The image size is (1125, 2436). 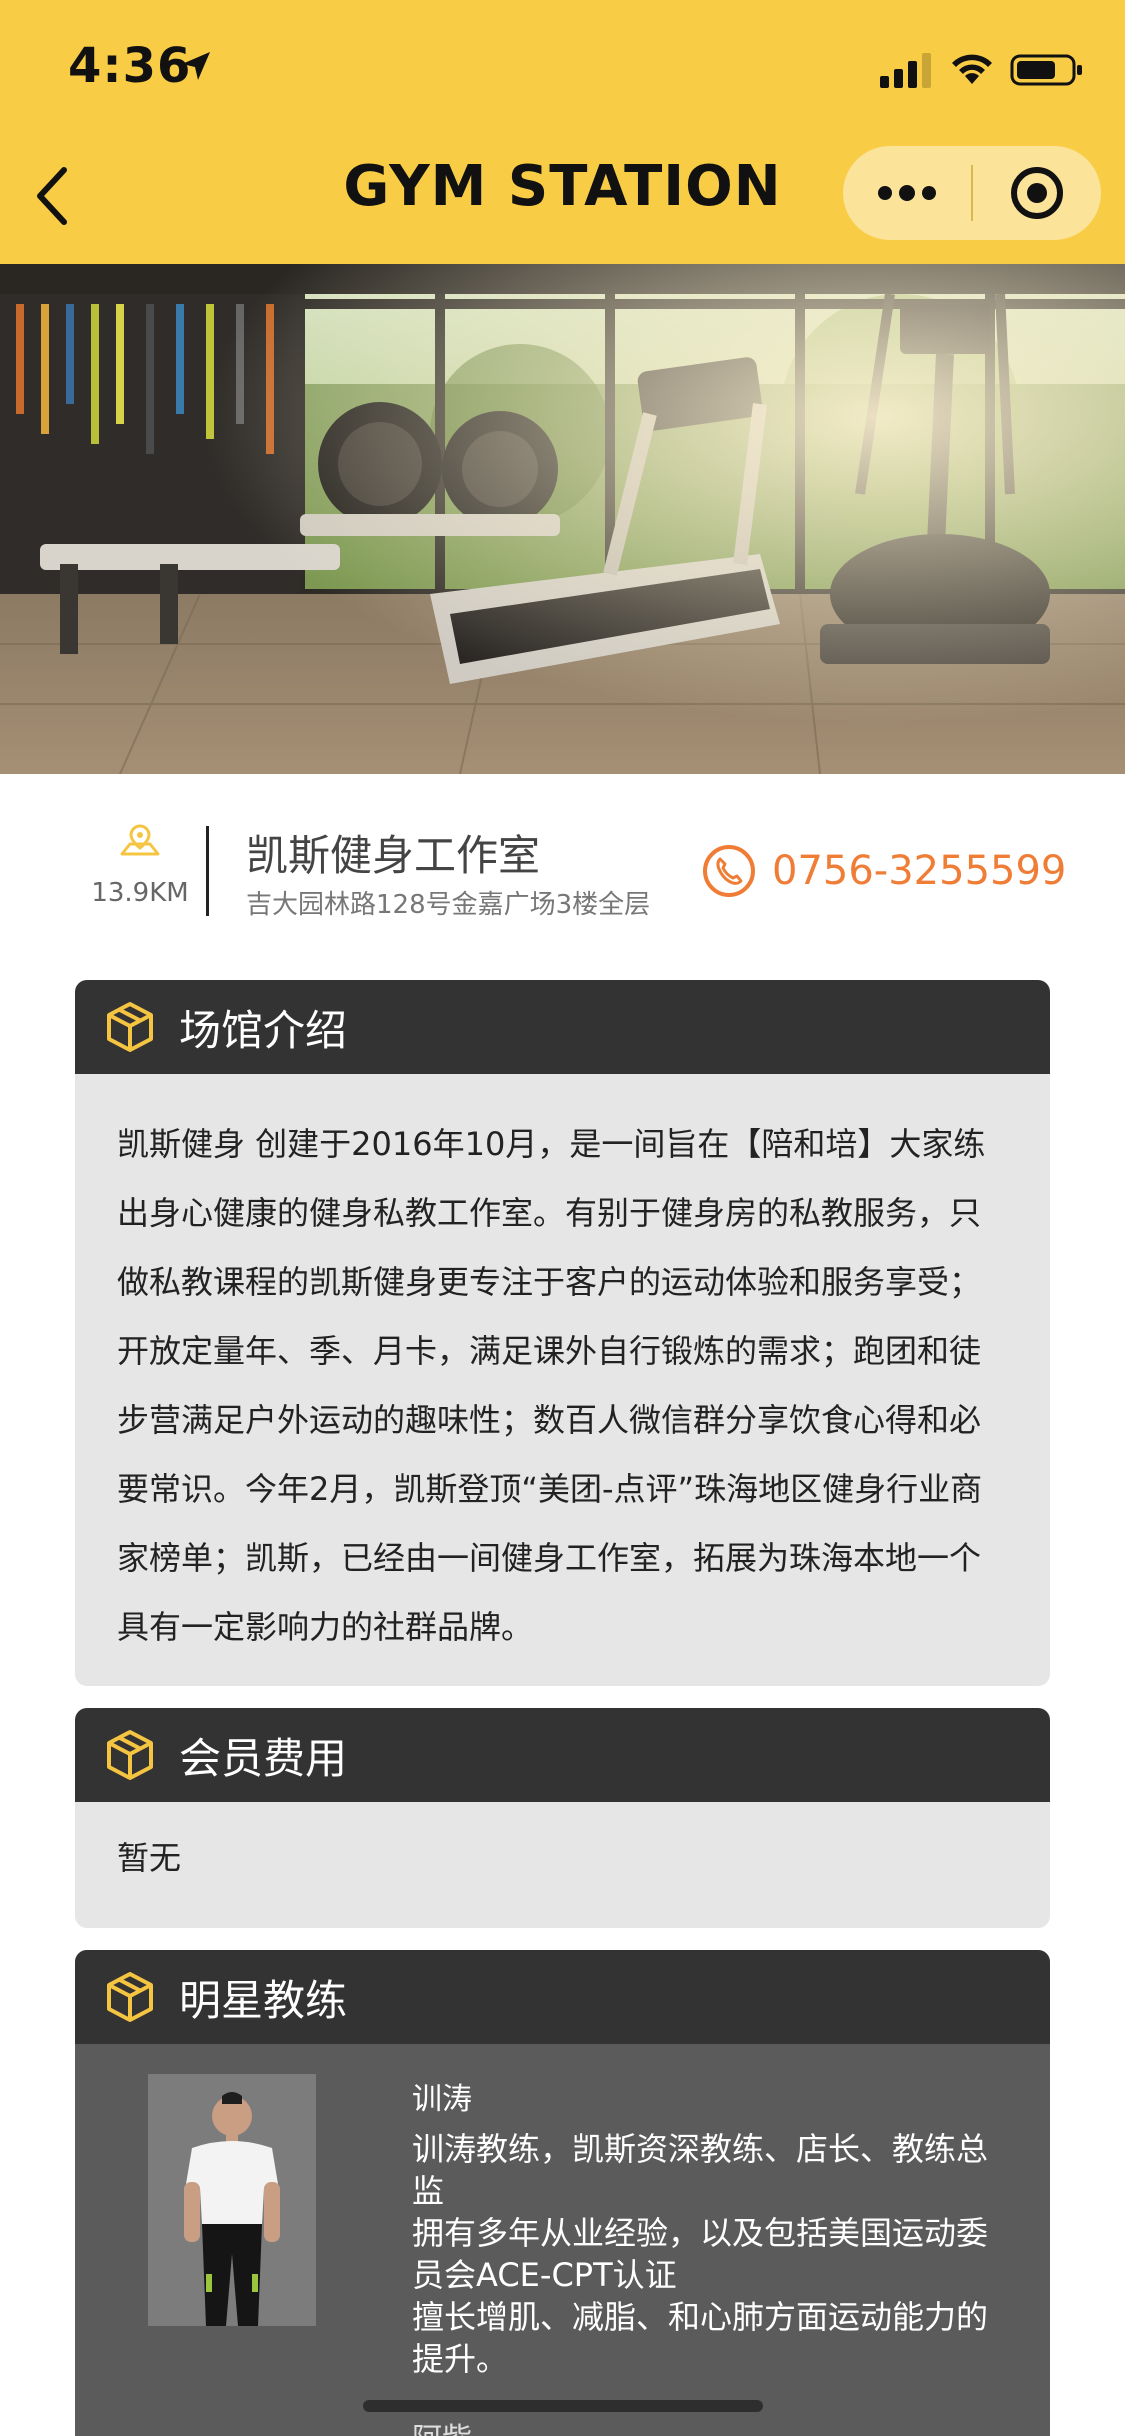 I want to click on location-icon, so click(x=140, y=840).